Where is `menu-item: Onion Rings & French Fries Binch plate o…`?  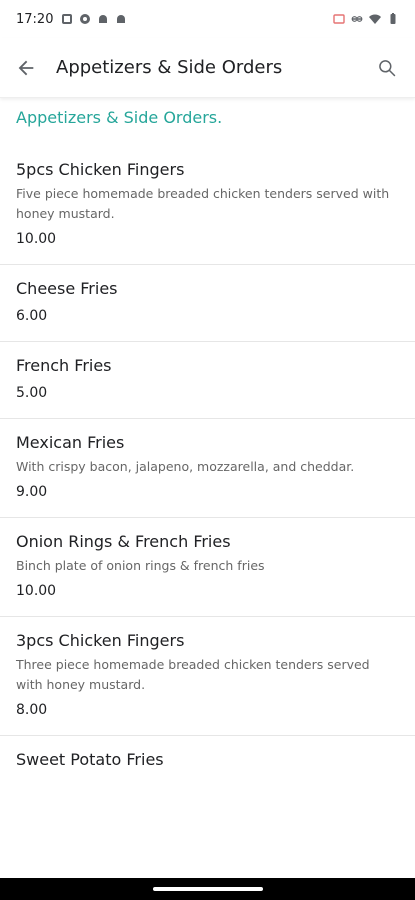
menu-item: Onion Rings & French Fries Binch plate o… is located at coordinates (207, 567).